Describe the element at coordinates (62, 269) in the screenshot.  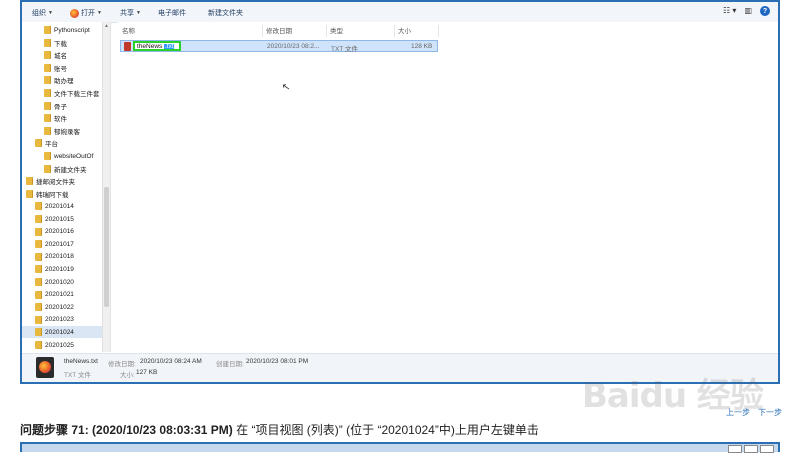
I see `nav-folder-item: 20201019` at that location.